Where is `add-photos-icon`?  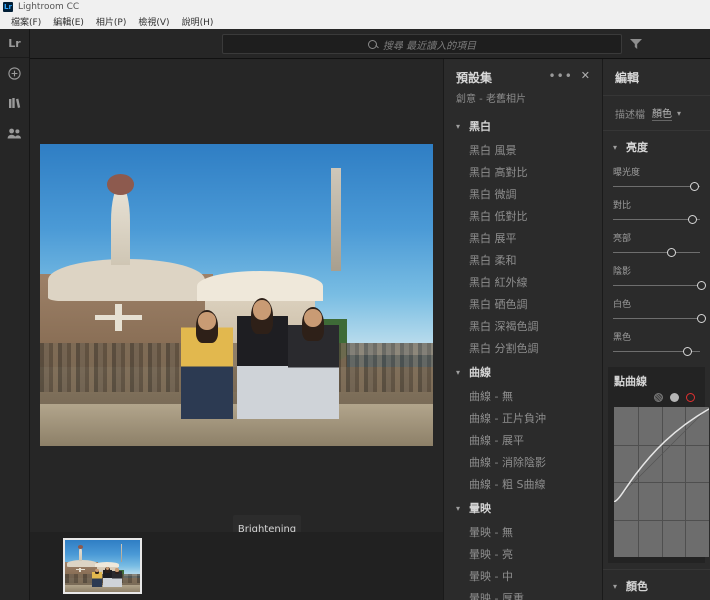
add-photos-icon is located at coordinates (14, 73).